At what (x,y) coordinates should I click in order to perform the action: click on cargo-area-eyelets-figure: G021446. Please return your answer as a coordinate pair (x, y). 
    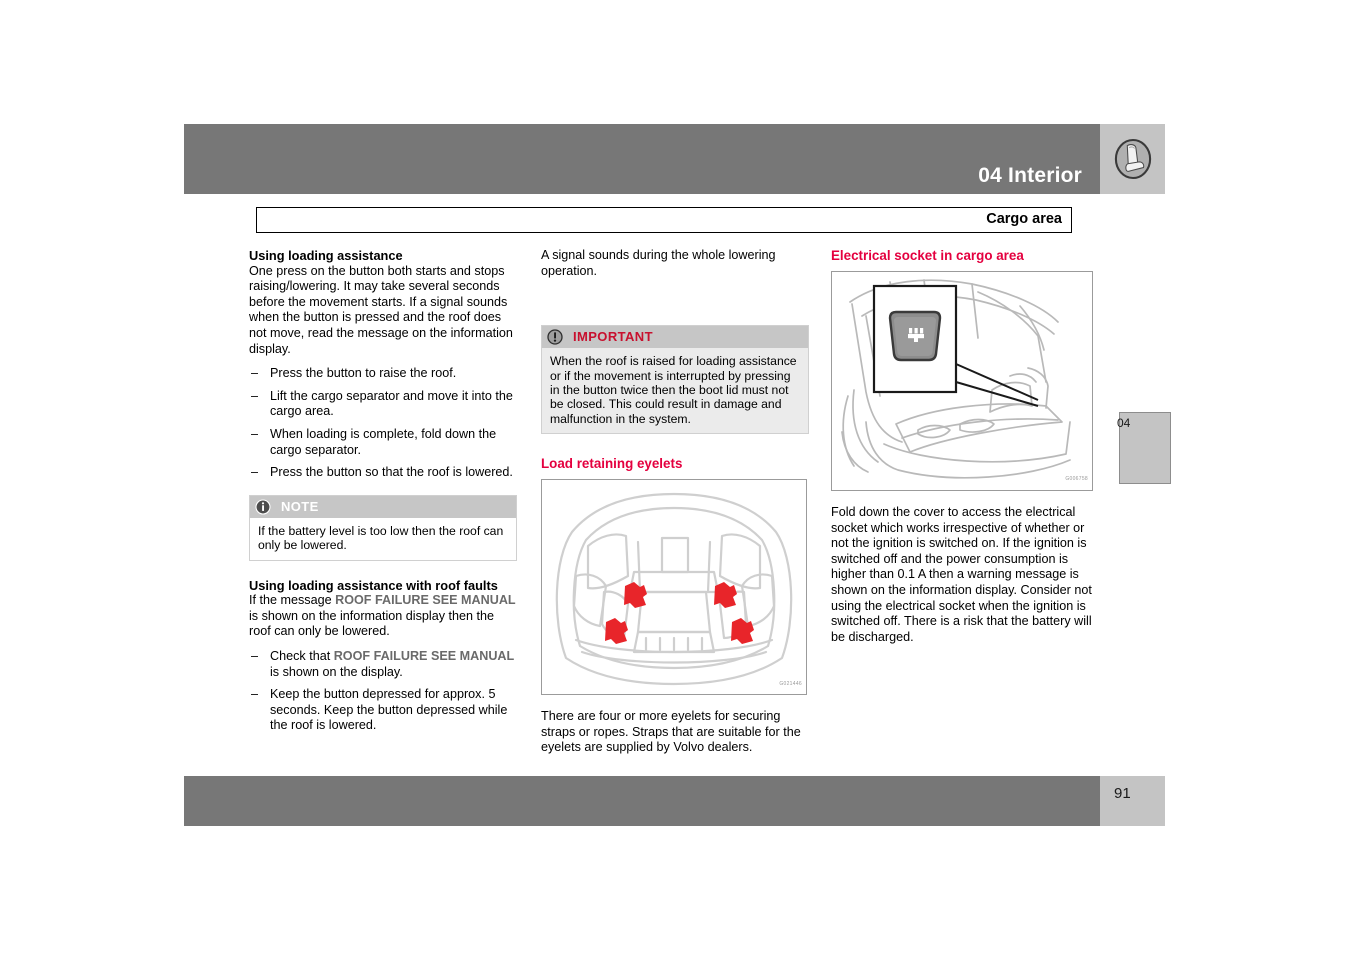
    Looking at the image, I should click on (674, 587).